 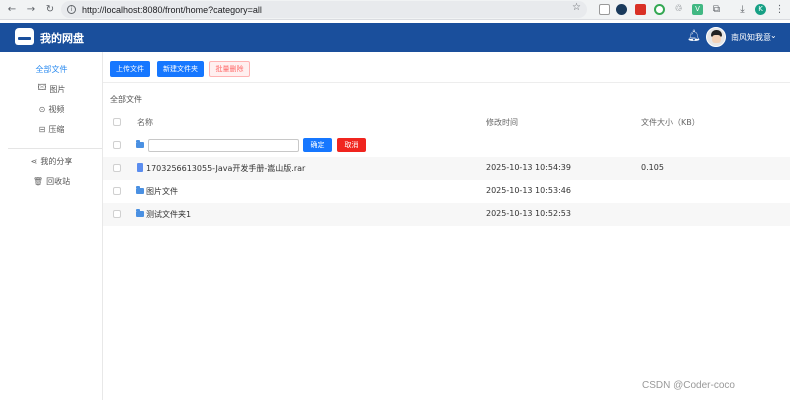 I want to click on sidebar-item-archives: ⊟ 压缩, so click(x=51, y=129).